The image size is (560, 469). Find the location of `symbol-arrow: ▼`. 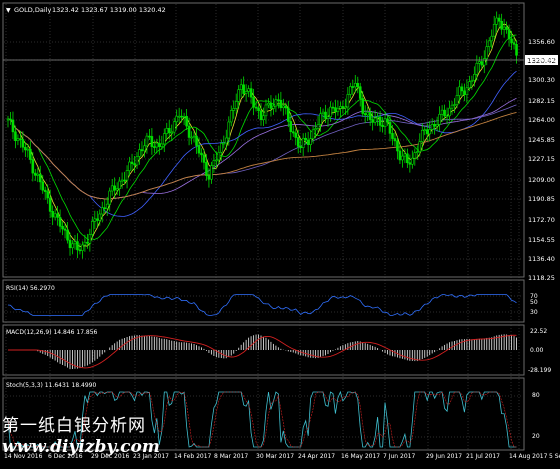

symbol-arrow: ▼ is located at coordinates (8, 10).